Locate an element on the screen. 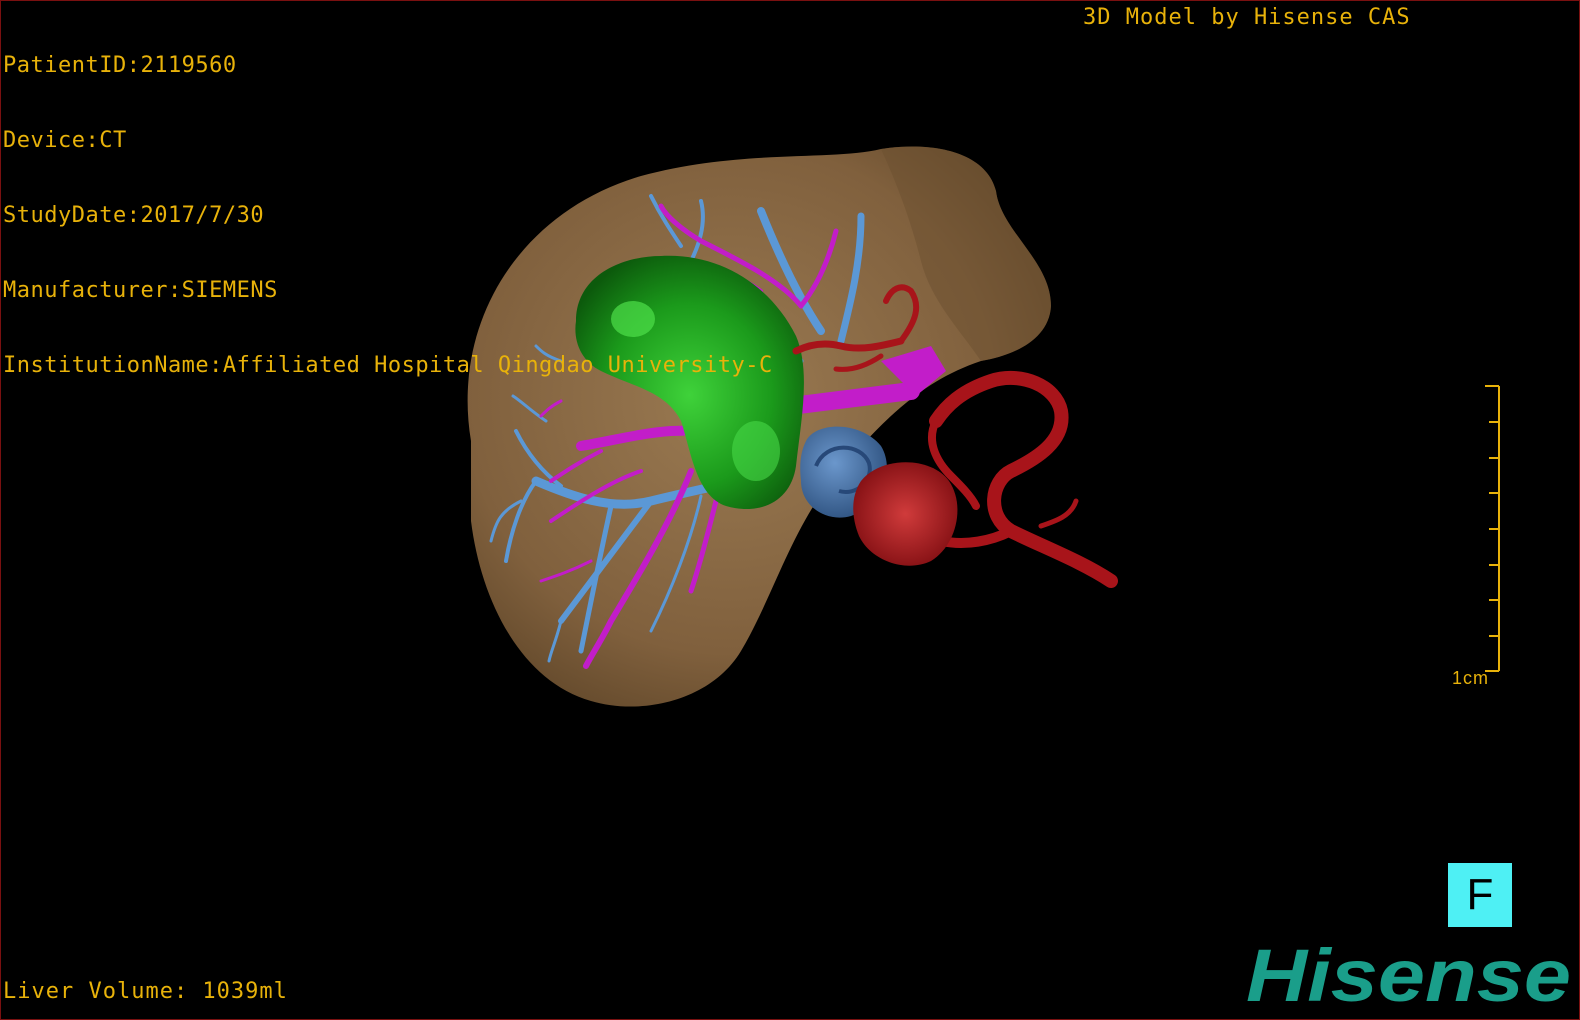 The width and height of the screenshot is (1580, 1020). patient-id-text: PatientID:2119560 is located at coordinates (120, 65).